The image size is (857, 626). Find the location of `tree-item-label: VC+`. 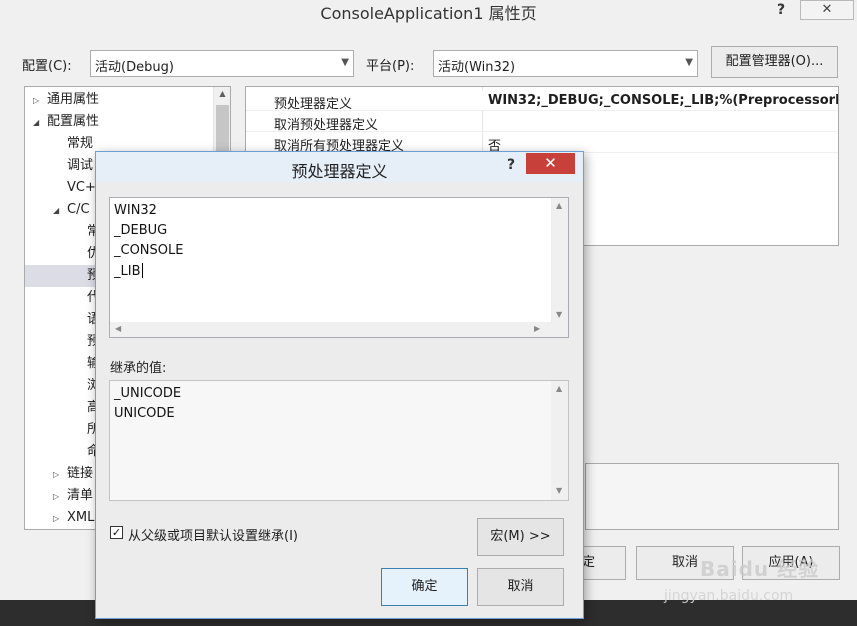

tree-item-label: VC+ is located at coordinates (81, 187).